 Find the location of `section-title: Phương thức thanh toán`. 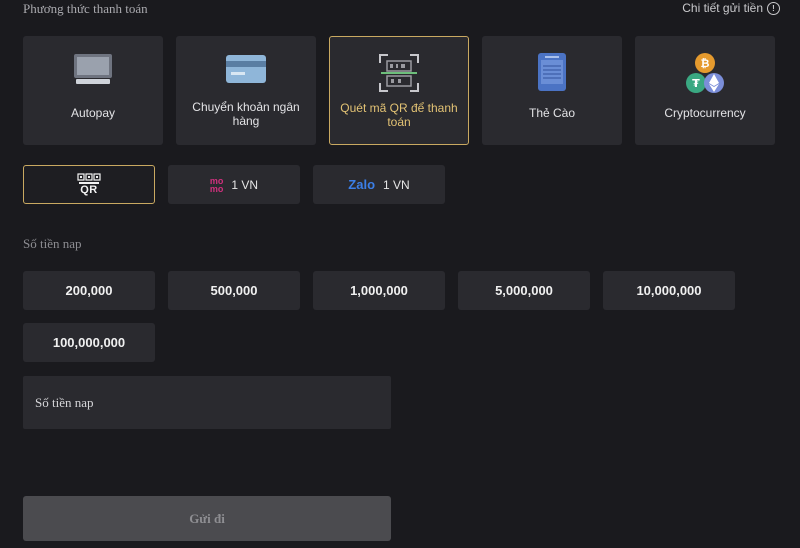

section-title: Phương thức thanh toán is located at coordinates (85, 8).